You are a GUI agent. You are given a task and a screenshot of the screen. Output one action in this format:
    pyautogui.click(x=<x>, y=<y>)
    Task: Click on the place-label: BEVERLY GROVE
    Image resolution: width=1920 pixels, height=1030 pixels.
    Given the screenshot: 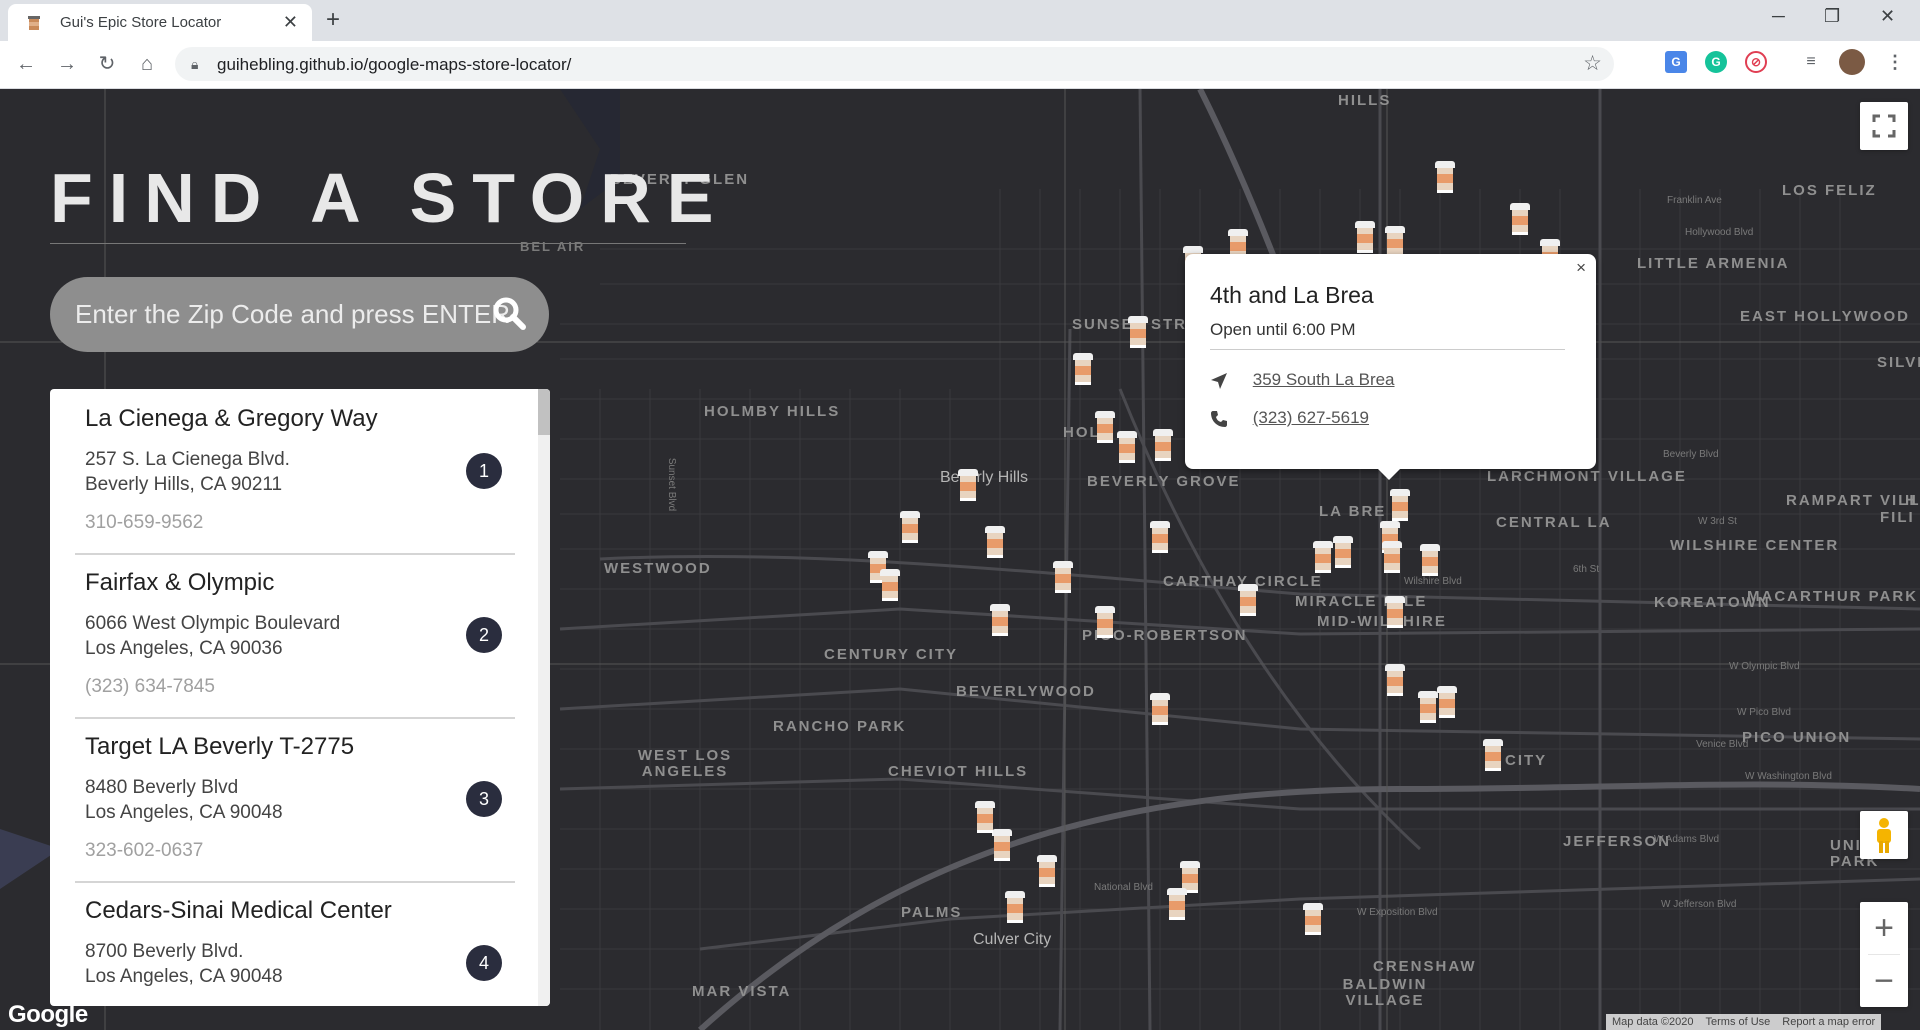 What is the action you would take?
    pyautogui.click(x=1164, y=481)
    